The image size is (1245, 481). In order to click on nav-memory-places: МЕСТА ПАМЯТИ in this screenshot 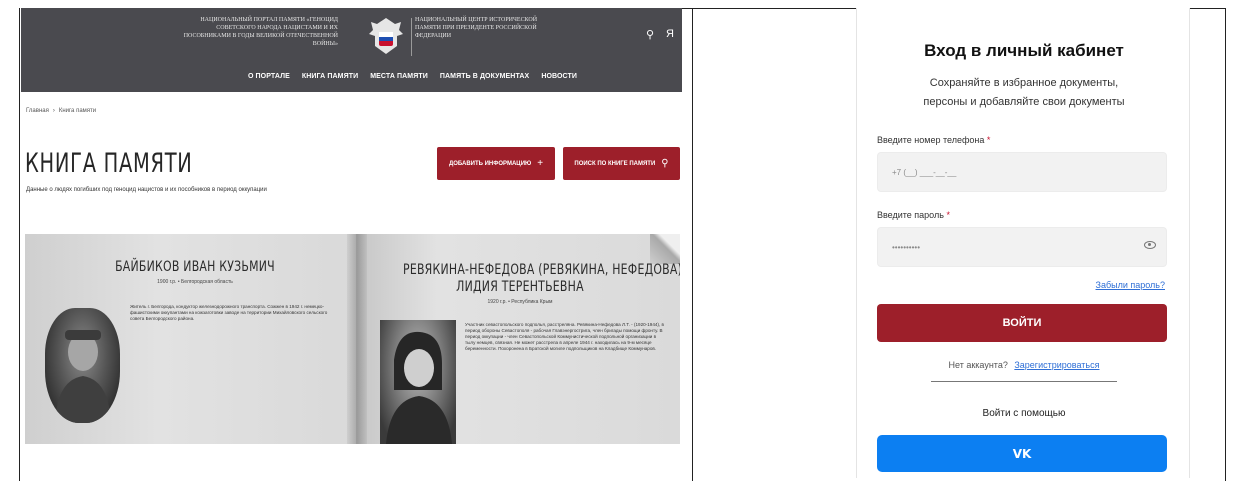, I will do `click(399, 76)`.